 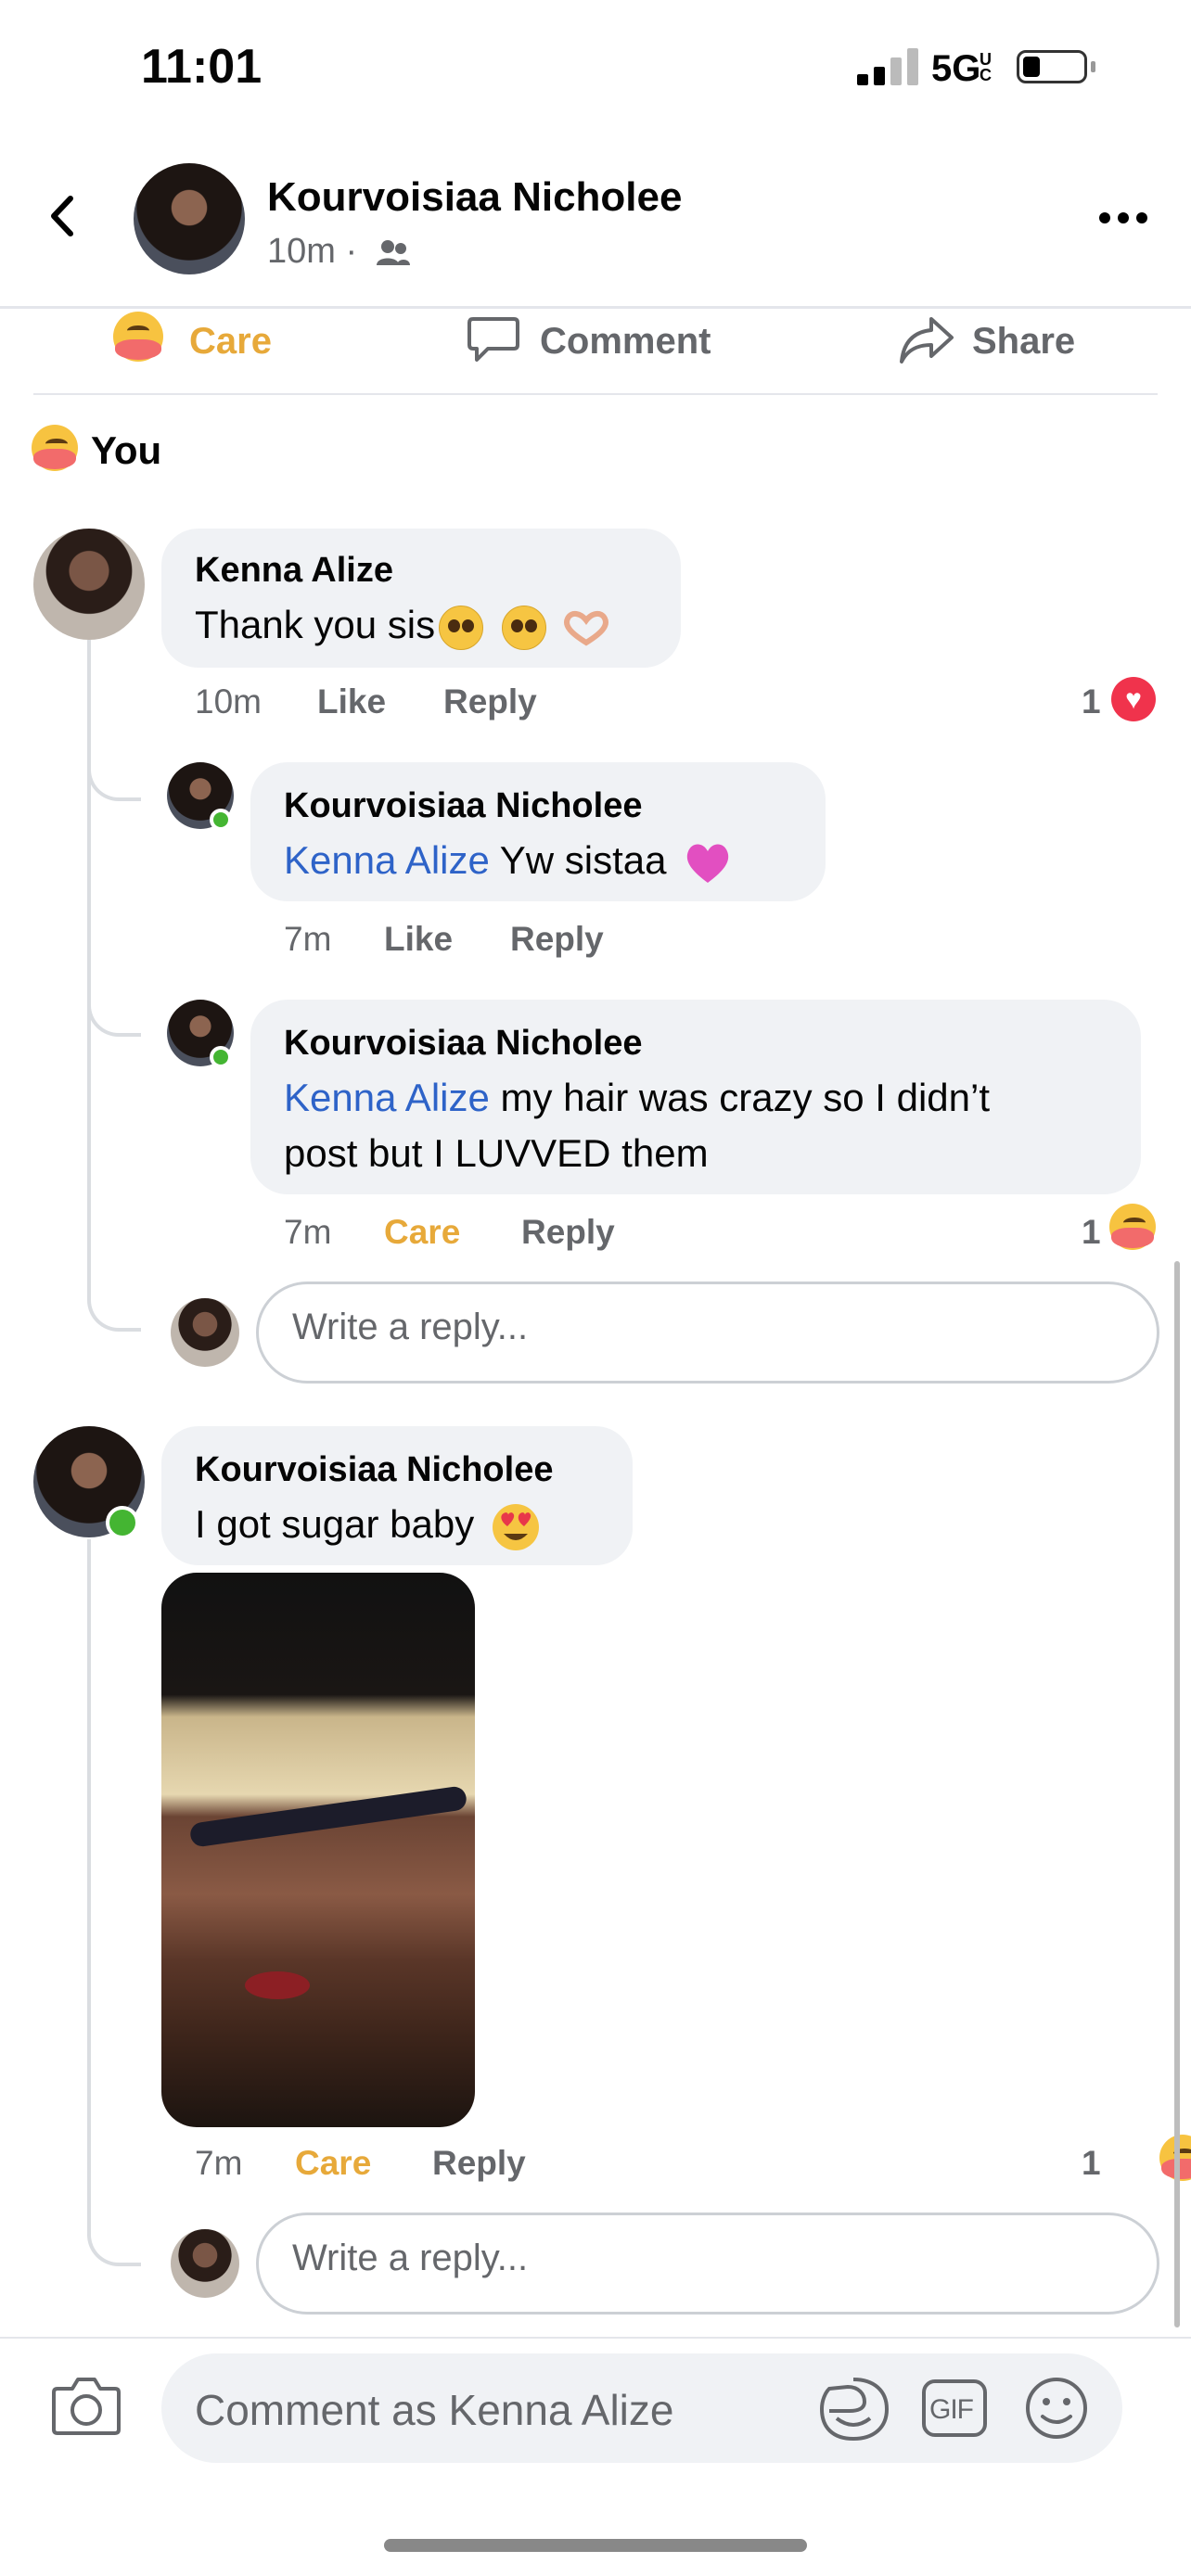 What do you see at coordinates (1123, 217) in the screenshot?
I see `more-icon` at bounding box center [1123, 217].